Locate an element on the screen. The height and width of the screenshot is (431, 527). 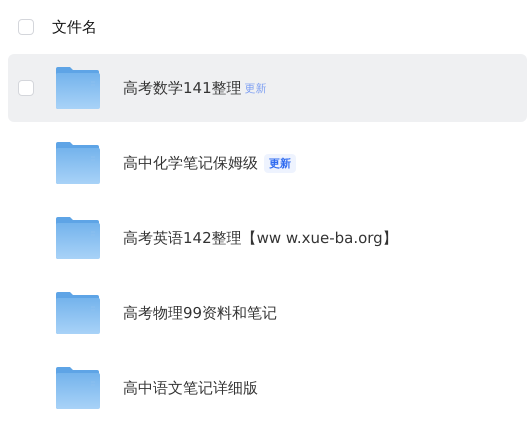
select-all-checkbox is located at coordinates (26, 27).